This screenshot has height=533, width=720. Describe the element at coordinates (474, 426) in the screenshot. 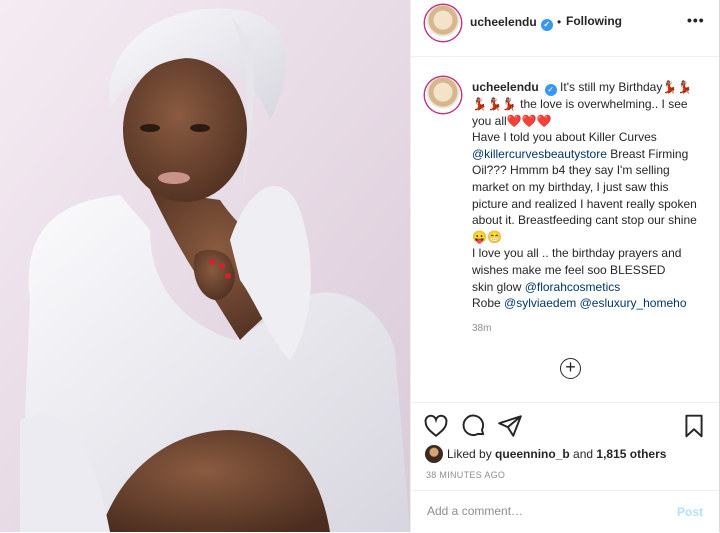

I see `comment-icon` at that location.